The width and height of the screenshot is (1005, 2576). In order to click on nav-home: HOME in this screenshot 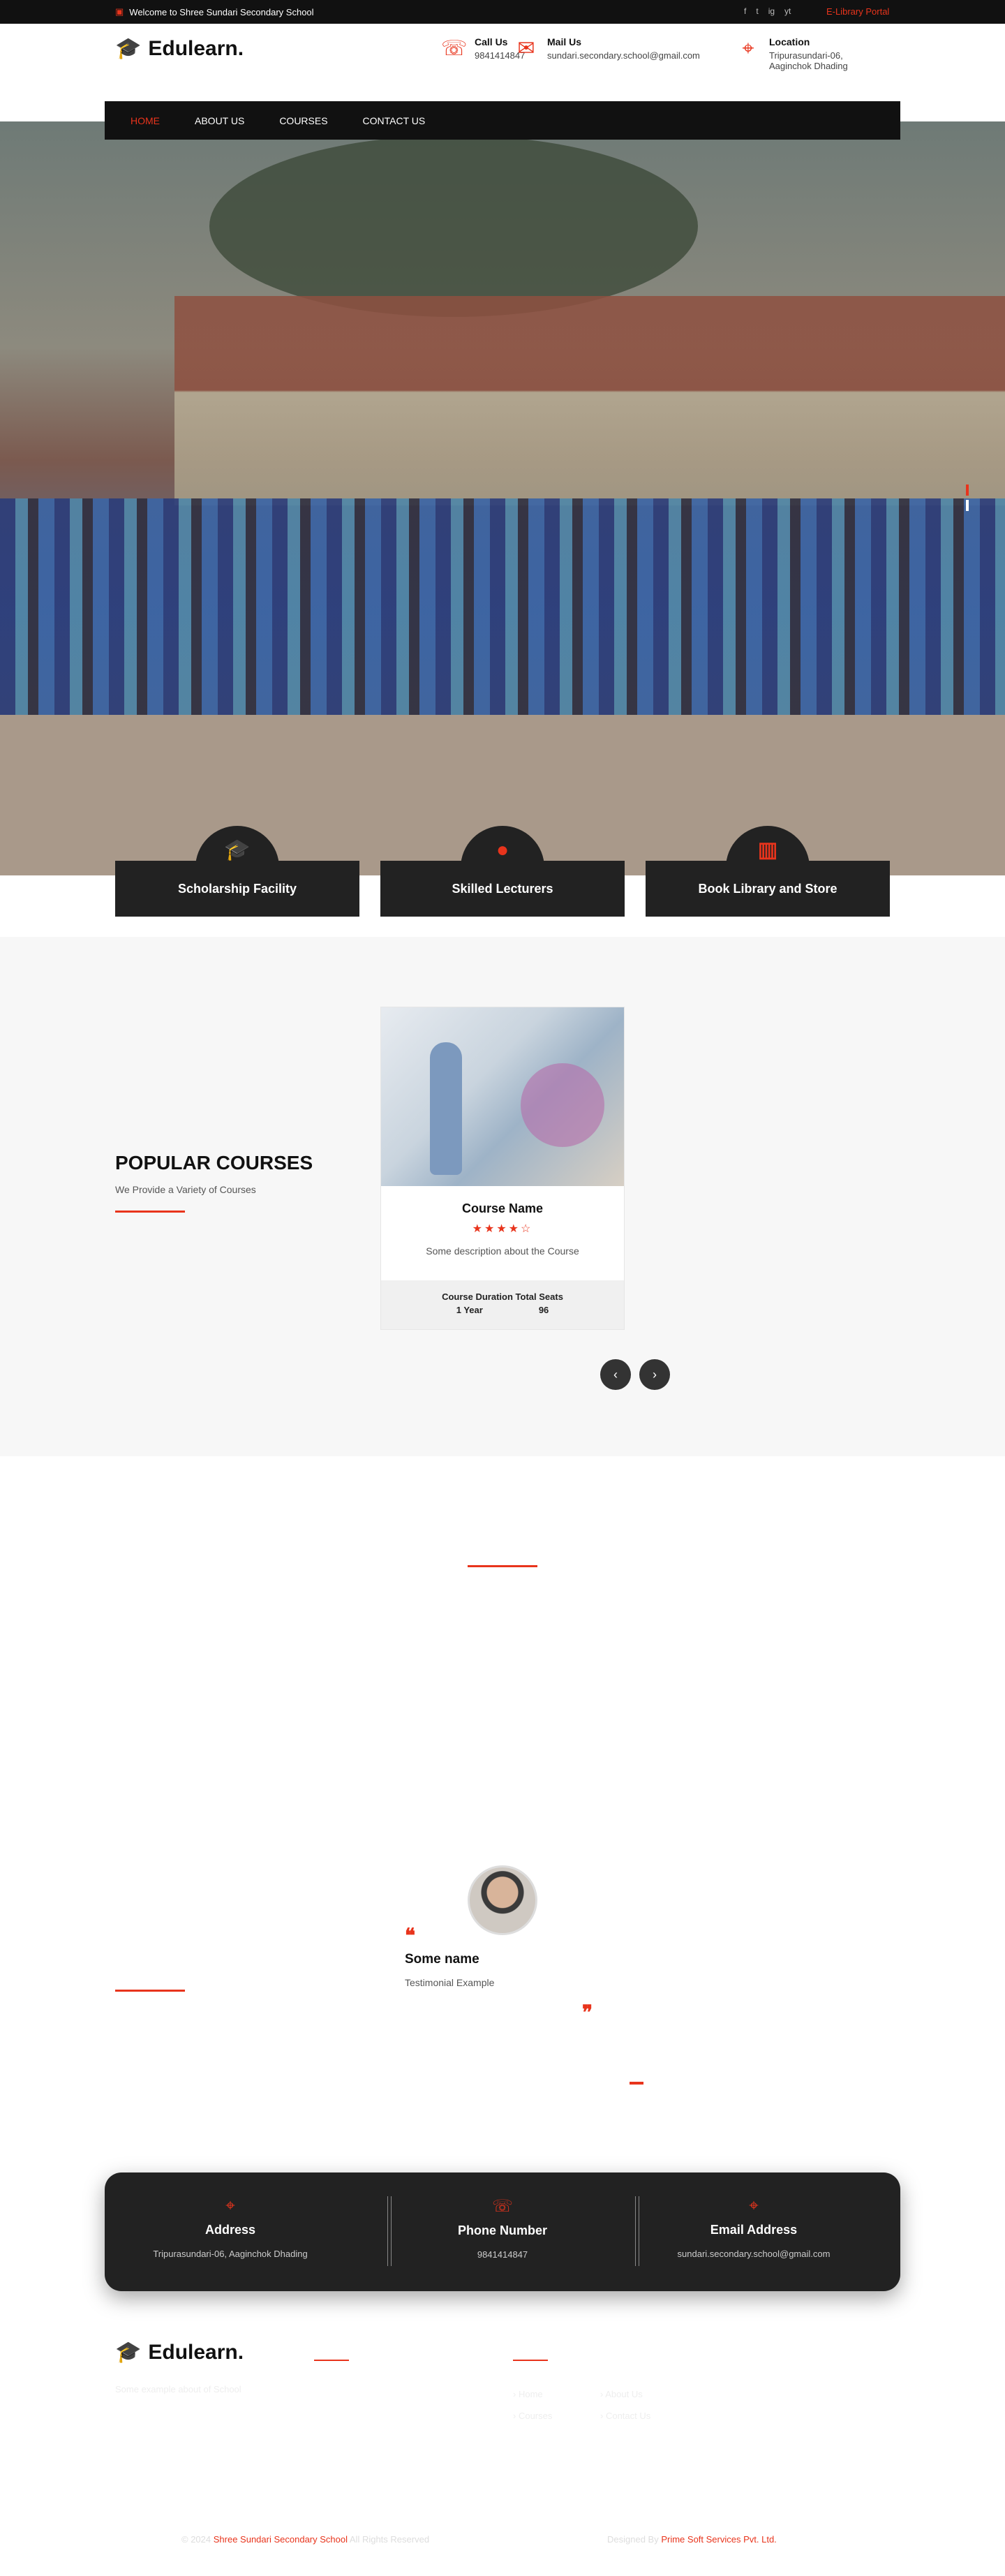, I will do `click(145, 120)`.